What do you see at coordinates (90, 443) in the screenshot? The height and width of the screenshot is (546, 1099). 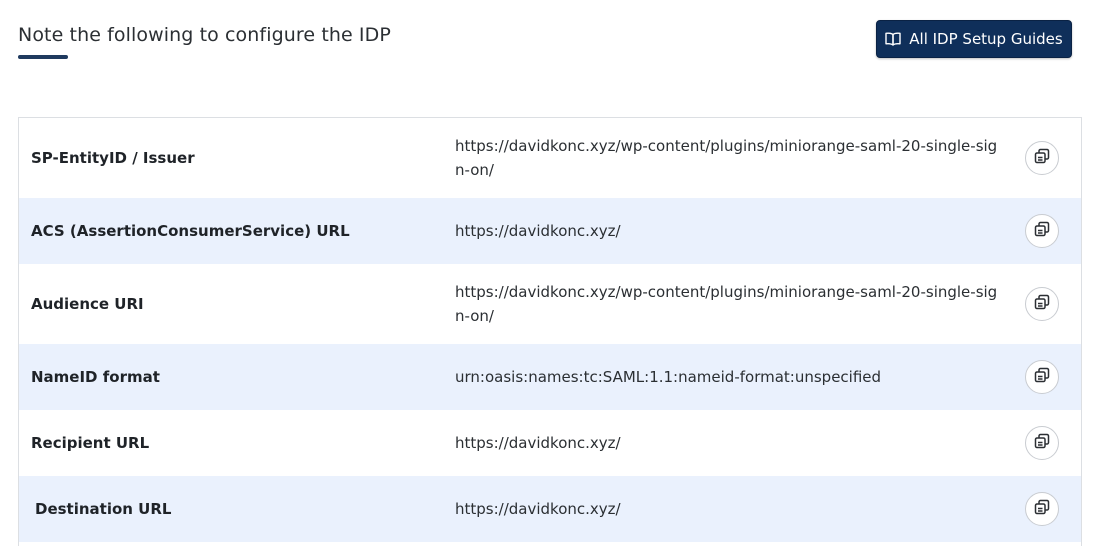 I see `row-label: Recipient URL` at bounding box center [90, 443].